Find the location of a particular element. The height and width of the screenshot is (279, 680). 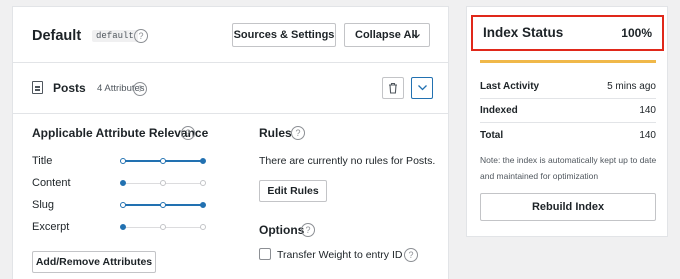

collapse-all-label: Collapse All is located at coordinates (386, 35).